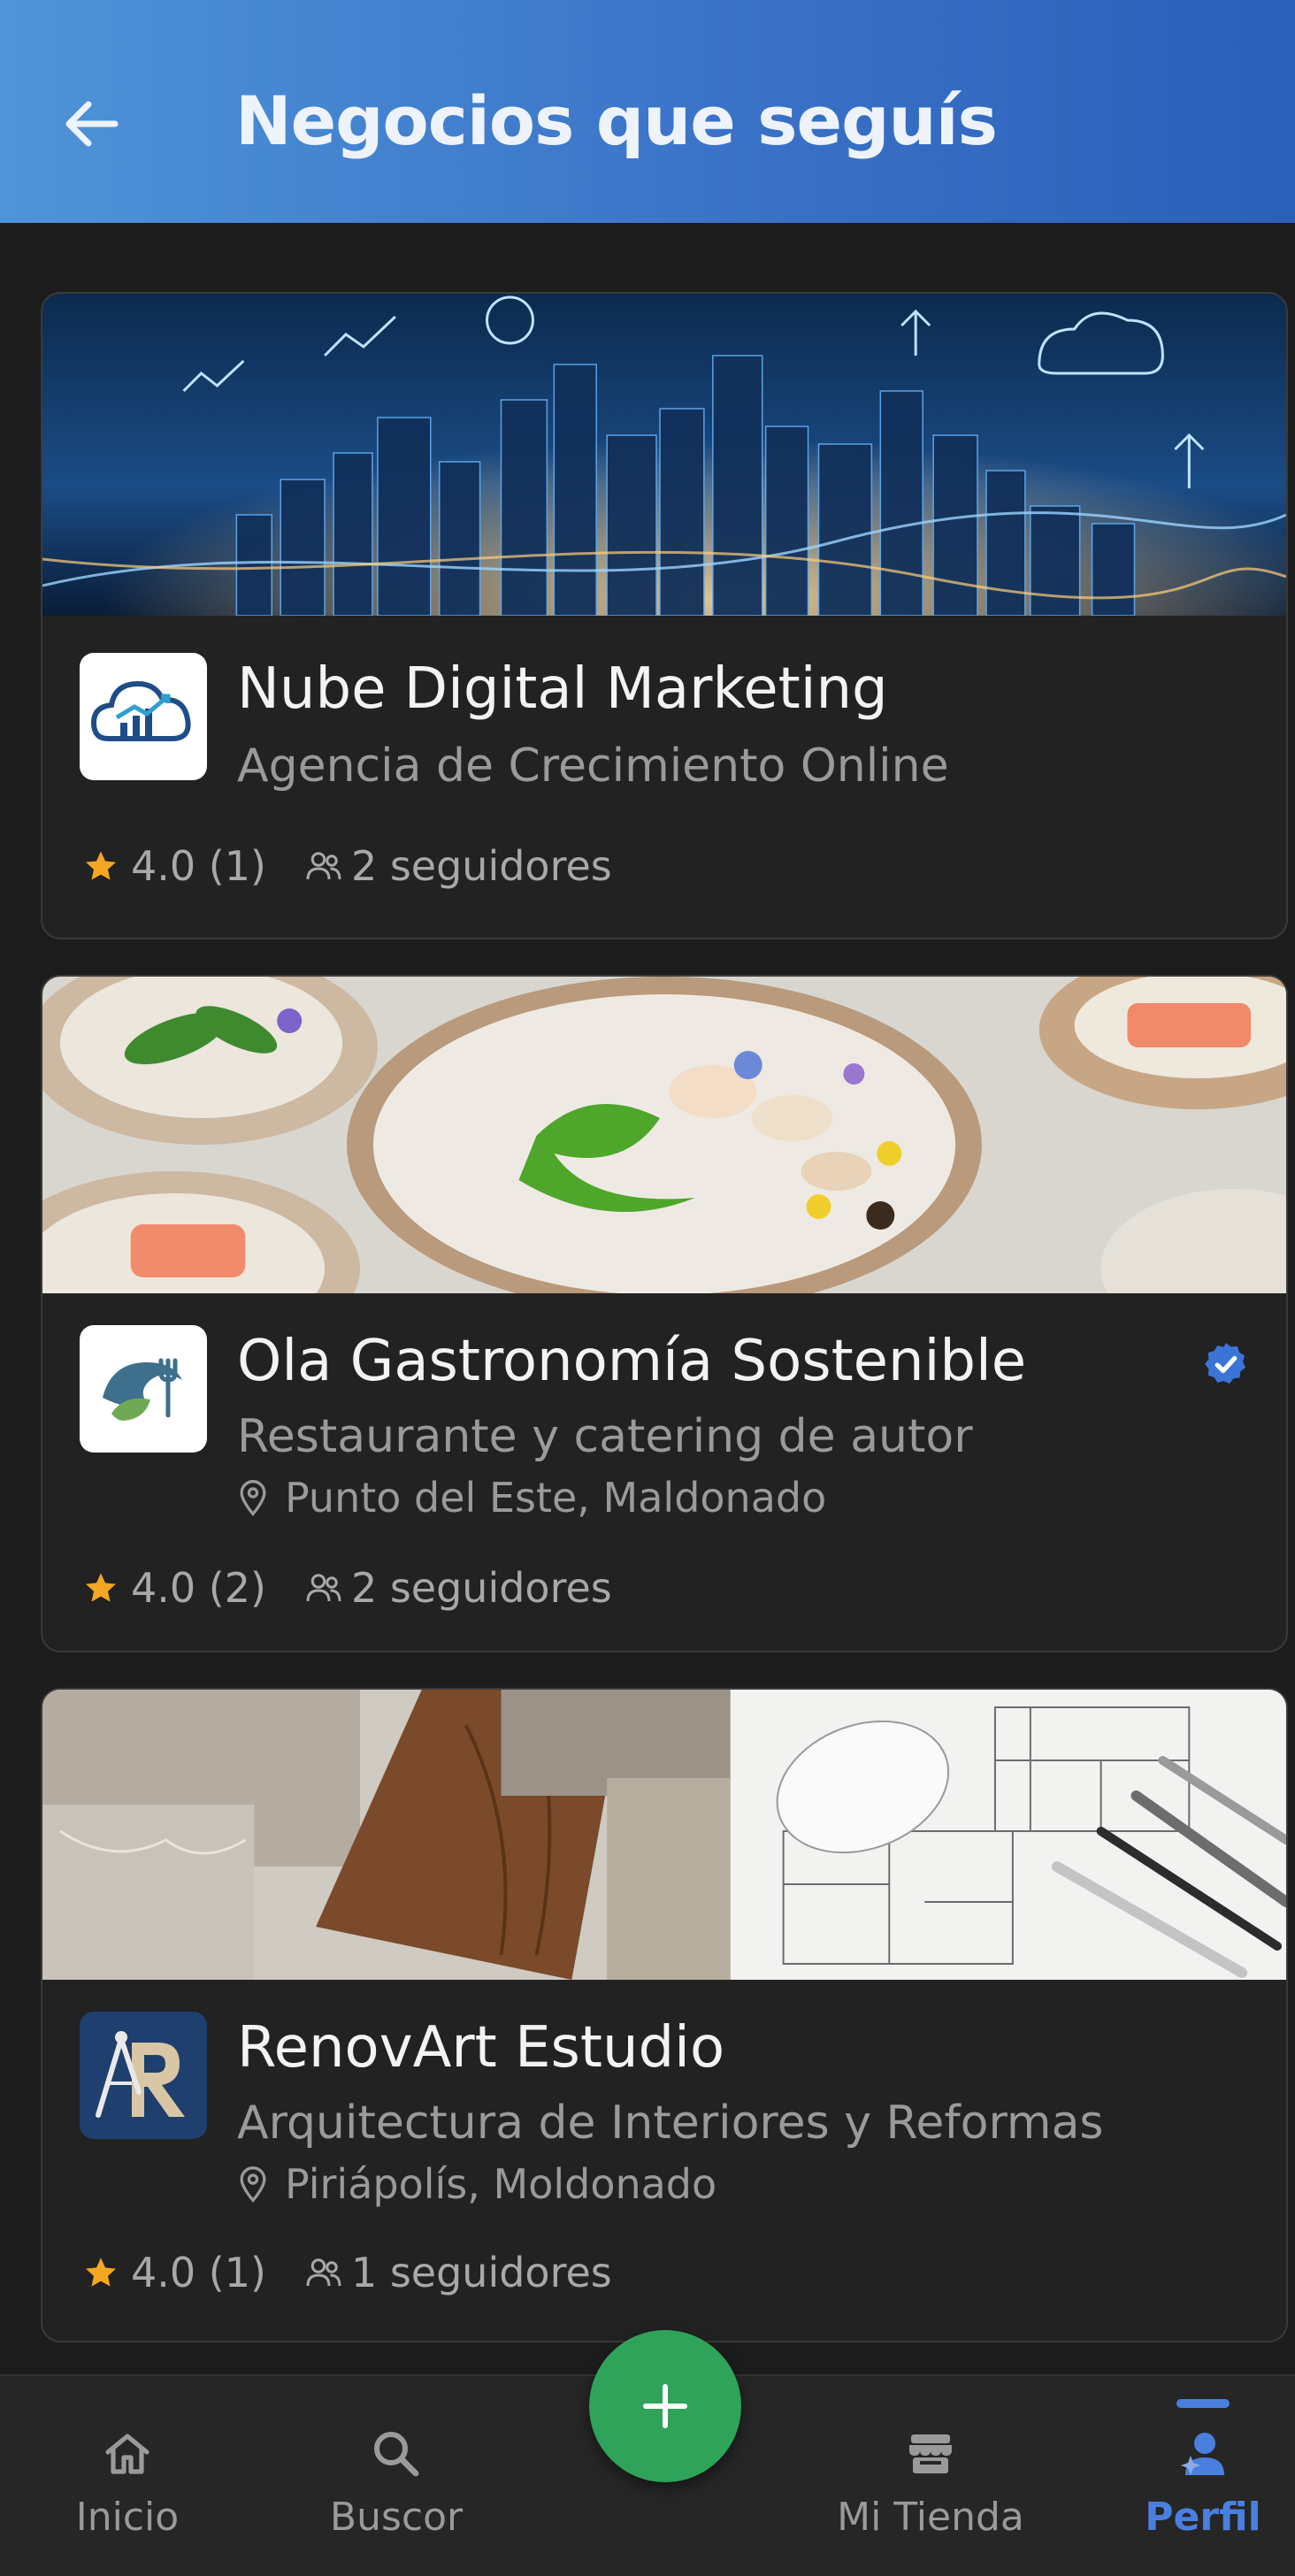  I want to click on active-indicator, so click(1203, 2403).